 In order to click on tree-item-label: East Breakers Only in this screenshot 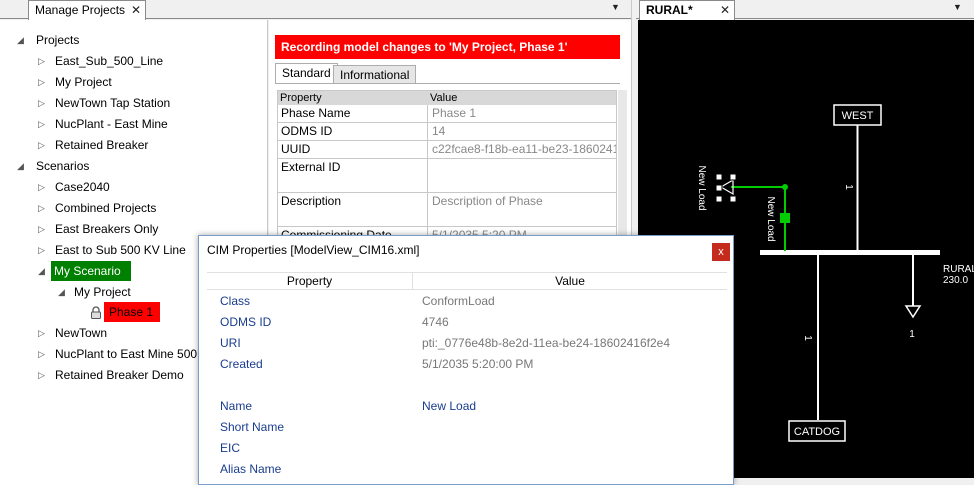, I will do `click(107, 229)`.